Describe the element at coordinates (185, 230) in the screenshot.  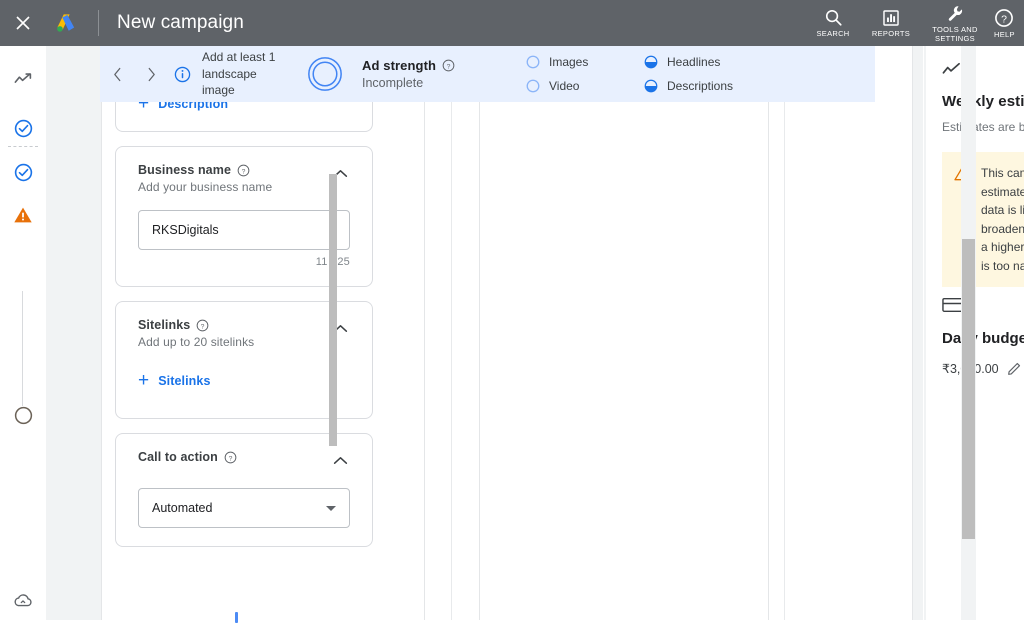
I see `business-name-value: RKSDigitals` at that location.